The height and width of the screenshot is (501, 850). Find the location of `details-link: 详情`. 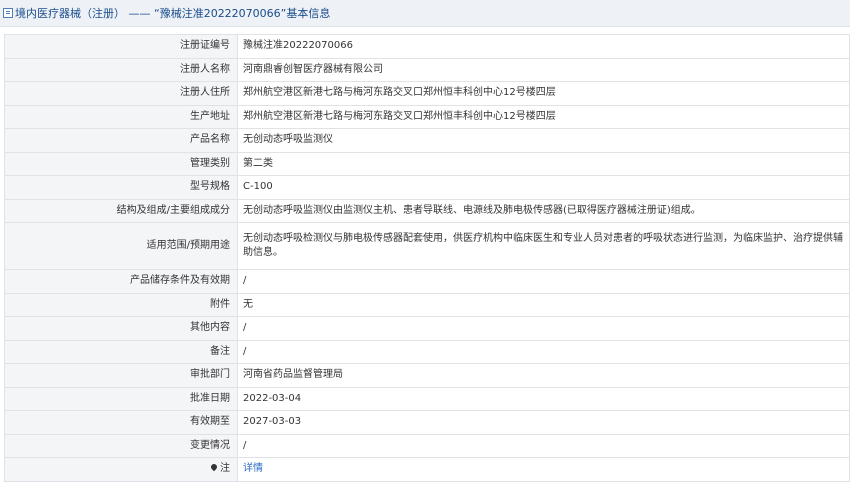

details-link: 详情 is located at coordinates (253, 468).